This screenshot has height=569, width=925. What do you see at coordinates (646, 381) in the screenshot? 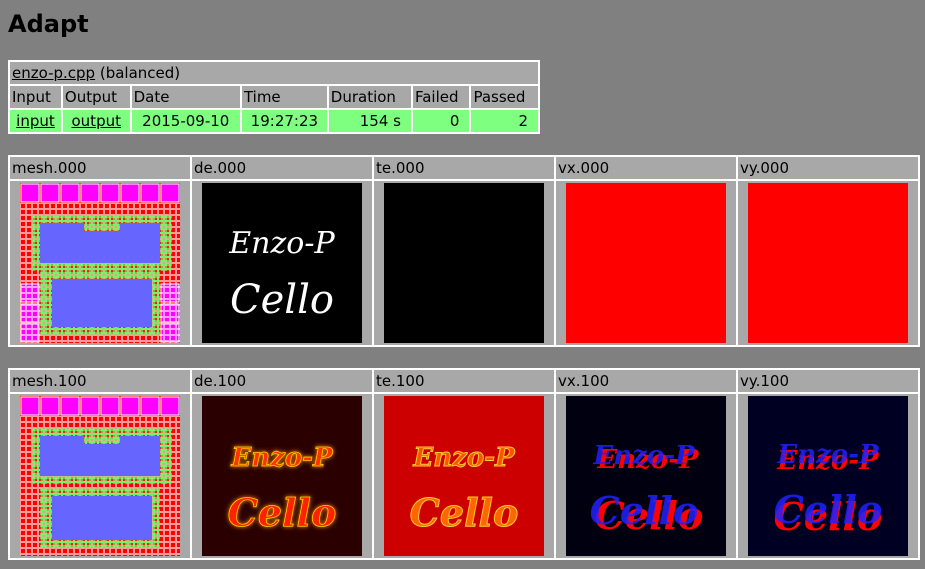
I see `image-label-vx: vx.100` at bounding box center [646, 381].